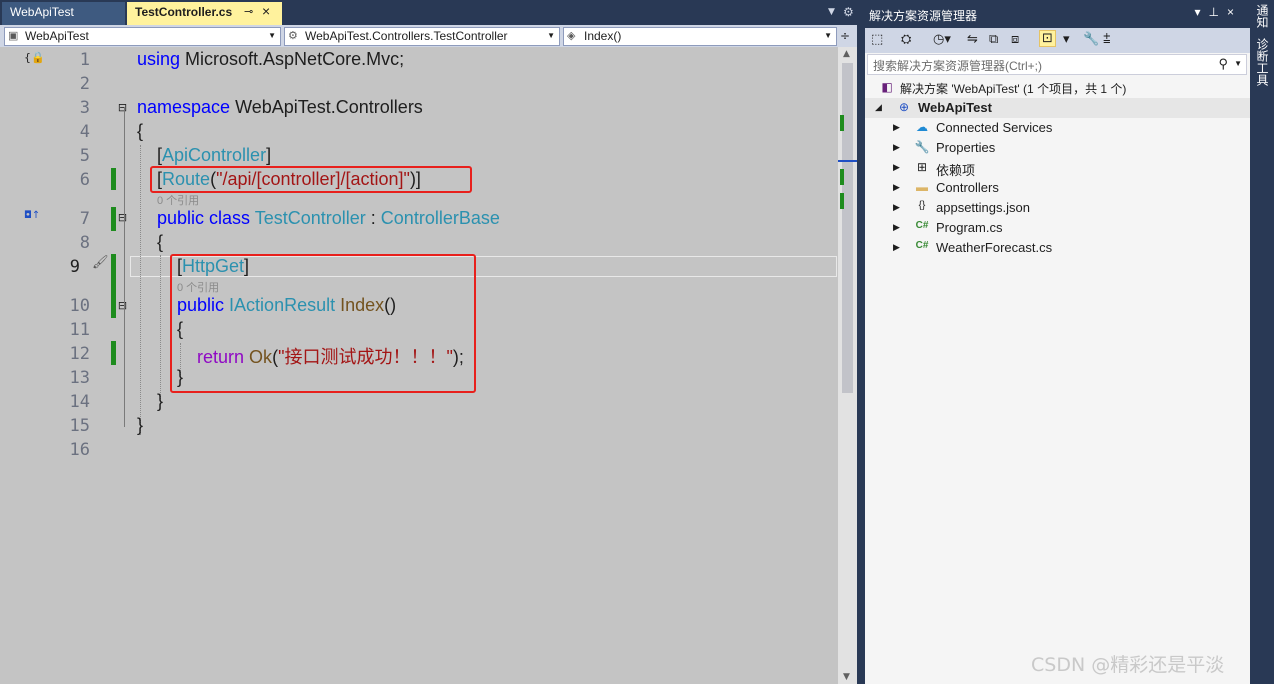  Describe the element at coordinates (1057, 40) in the screenshot. I see `solution-explorer-toolbar: ⬚ ⛭ ◷▾ ⇋ ⧉ ⧈ ⊡ ▾ 🔧 ⩲` at that location.